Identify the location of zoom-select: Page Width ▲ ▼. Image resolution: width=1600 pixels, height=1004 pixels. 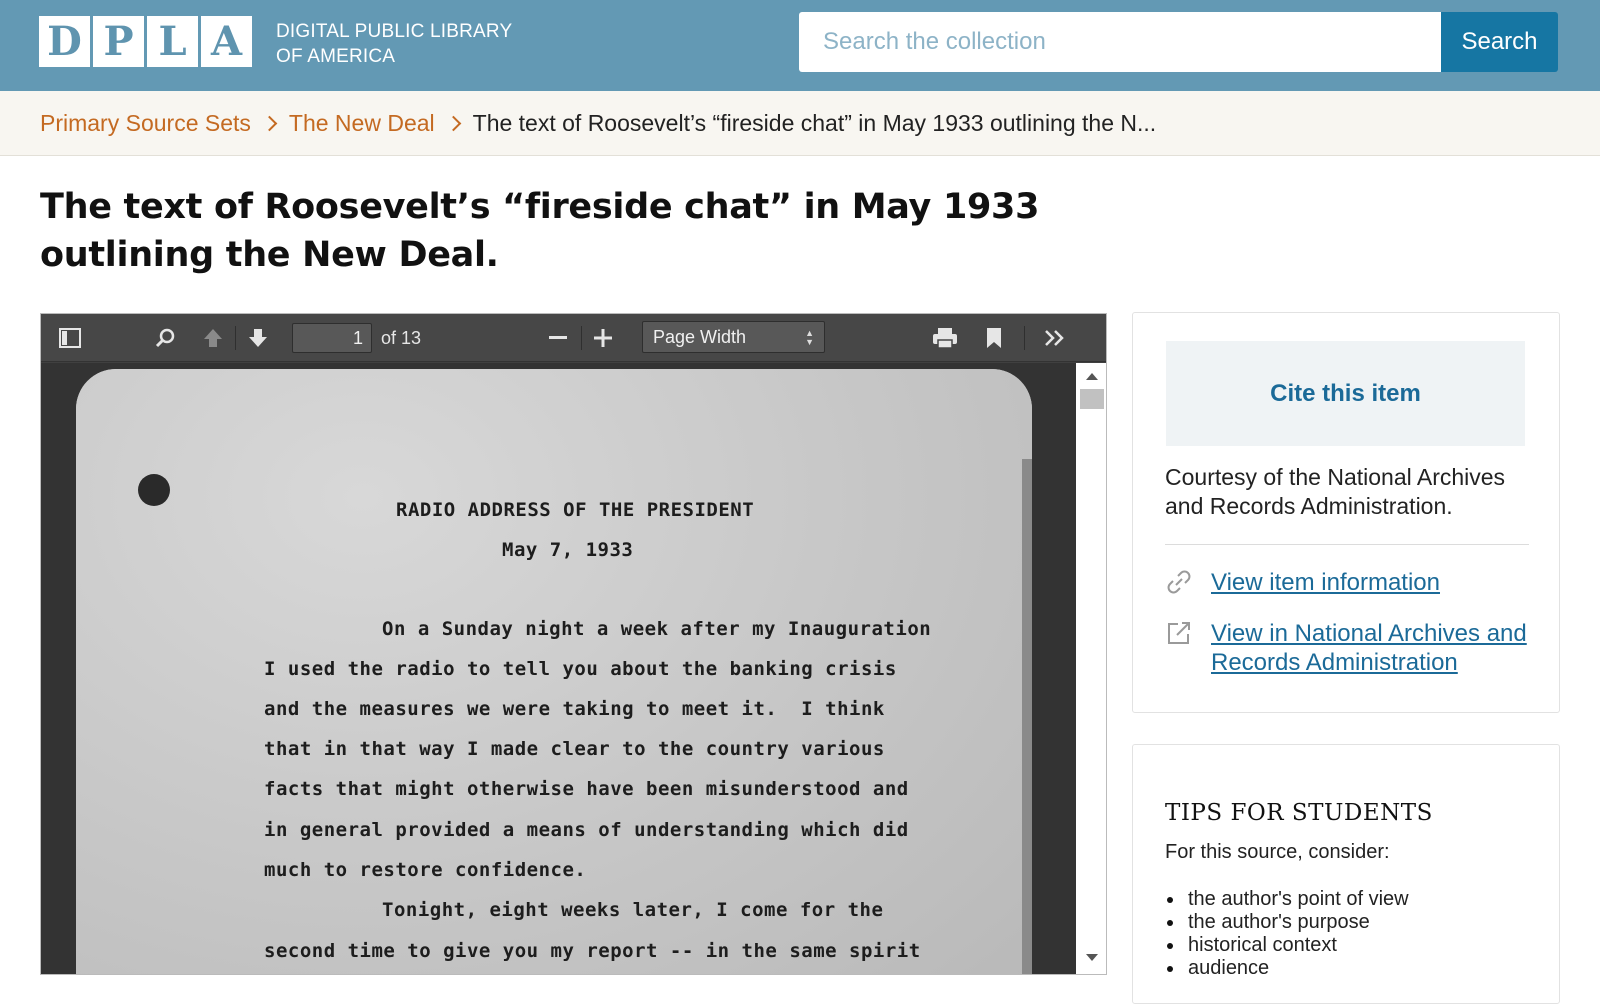
(733, 337).